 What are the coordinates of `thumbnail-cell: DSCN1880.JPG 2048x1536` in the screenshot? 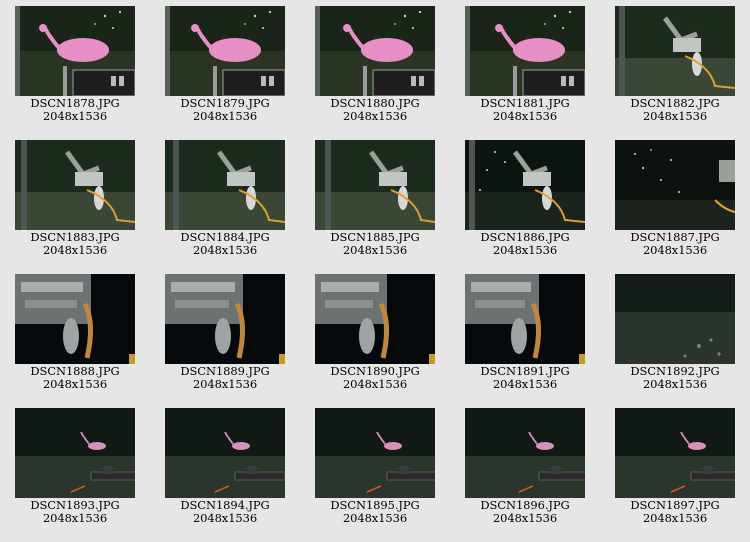 It's located at (375, 67).